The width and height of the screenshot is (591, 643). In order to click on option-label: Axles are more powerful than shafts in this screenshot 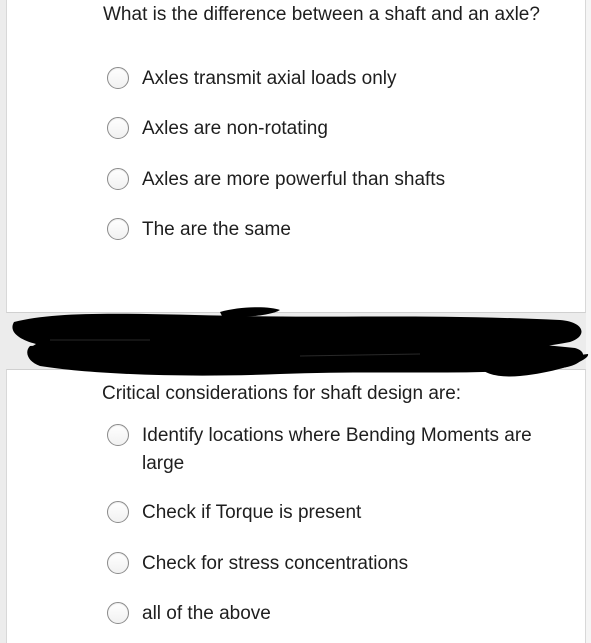, I will do `click(294, 179)`.